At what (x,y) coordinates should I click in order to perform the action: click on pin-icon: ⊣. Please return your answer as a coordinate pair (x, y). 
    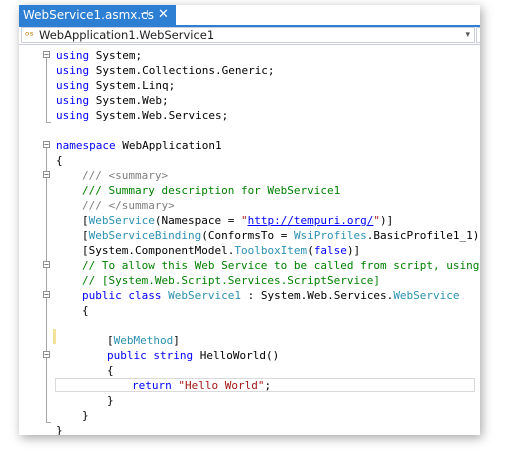
    Looking at the image, I should click on (144, 15).